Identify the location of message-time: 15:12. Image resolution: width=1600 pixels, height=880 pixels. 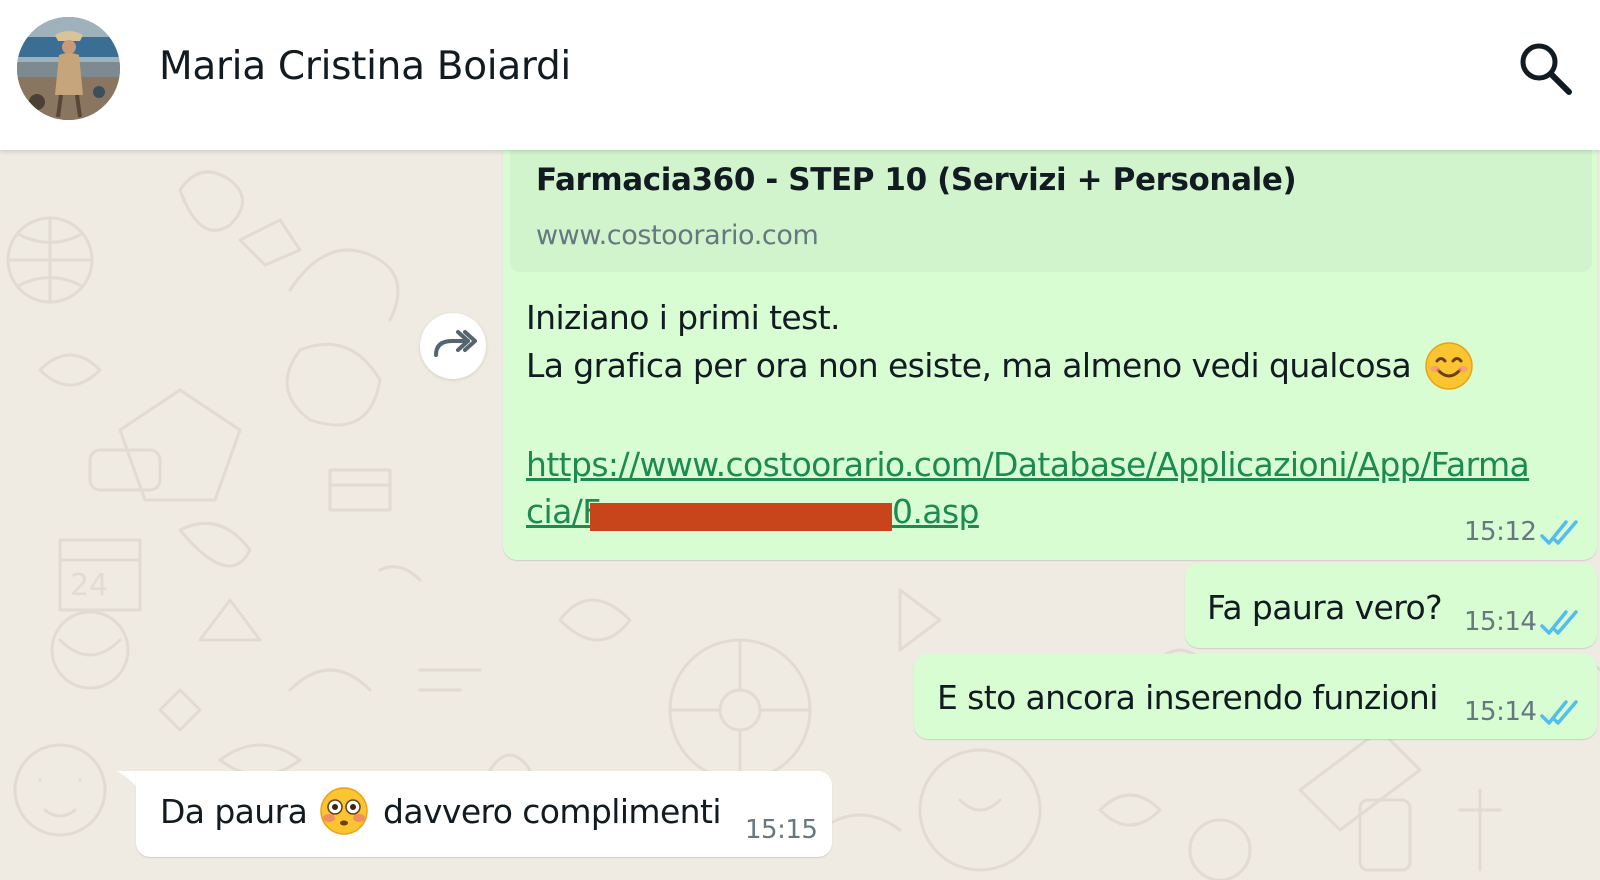
(1500, 532).